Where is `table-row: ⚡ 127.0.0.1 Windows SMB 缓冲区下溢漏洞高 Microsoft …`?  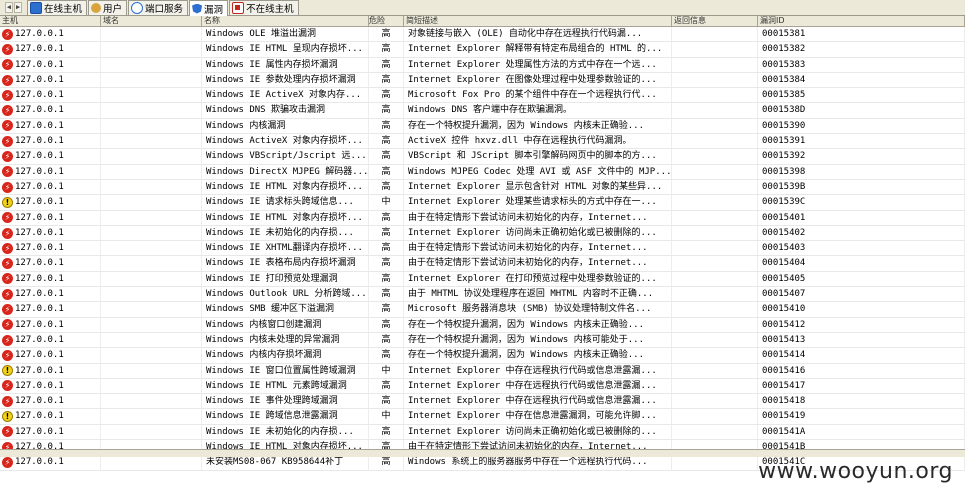 table-row: ⚡ 127.0.0.1 Windows SMB 缓冲区下溢漏洞高 Microsoft … is located at coordinates (482, 310).